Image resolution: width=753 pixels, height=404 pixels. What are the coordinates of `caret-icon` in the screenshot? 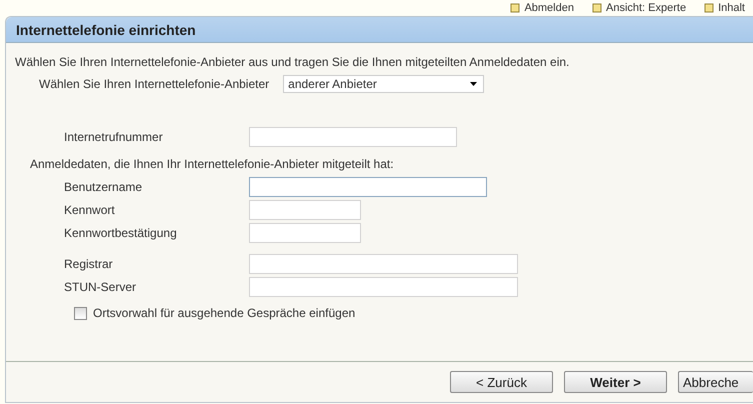 It's located at (474, 84).